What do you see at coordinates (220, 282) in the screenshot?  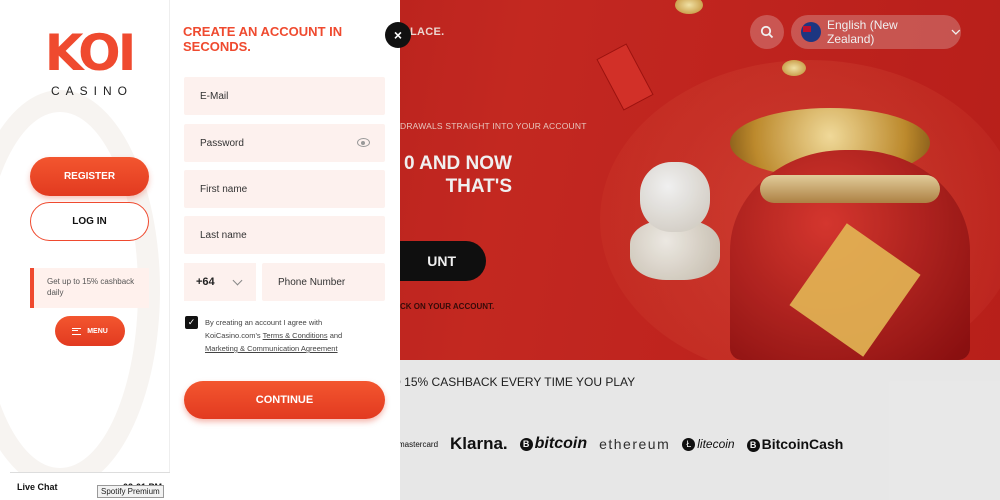 I see `phone-prefix-select: +64` at bounding box center [220, 282].